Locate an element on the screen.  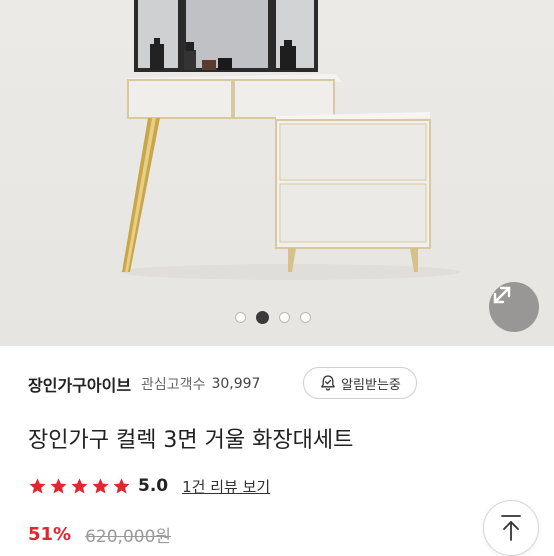
seller-name: 장인가구아이브 is located at coordinates (79, 384).